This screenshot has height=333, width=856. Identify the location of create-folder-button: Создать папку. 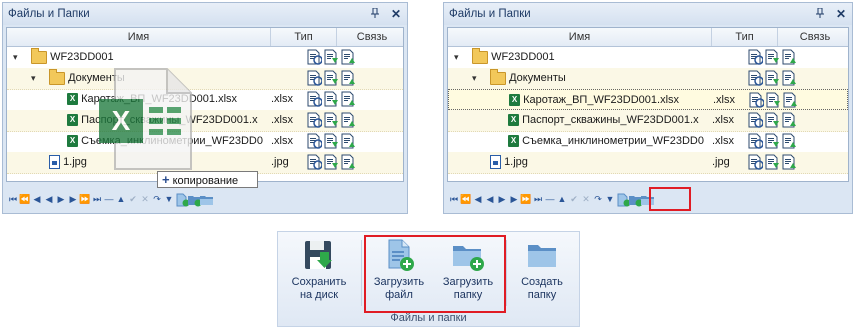
(542, 270).